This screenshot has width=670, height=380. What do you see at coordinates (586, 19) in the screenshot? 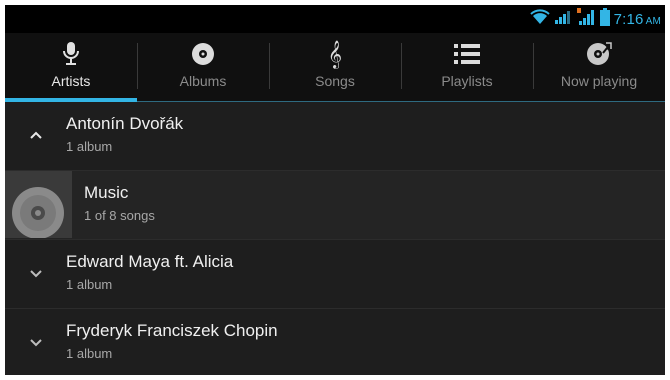
I see `signal-2-icon` at bounding box center [586, 19].